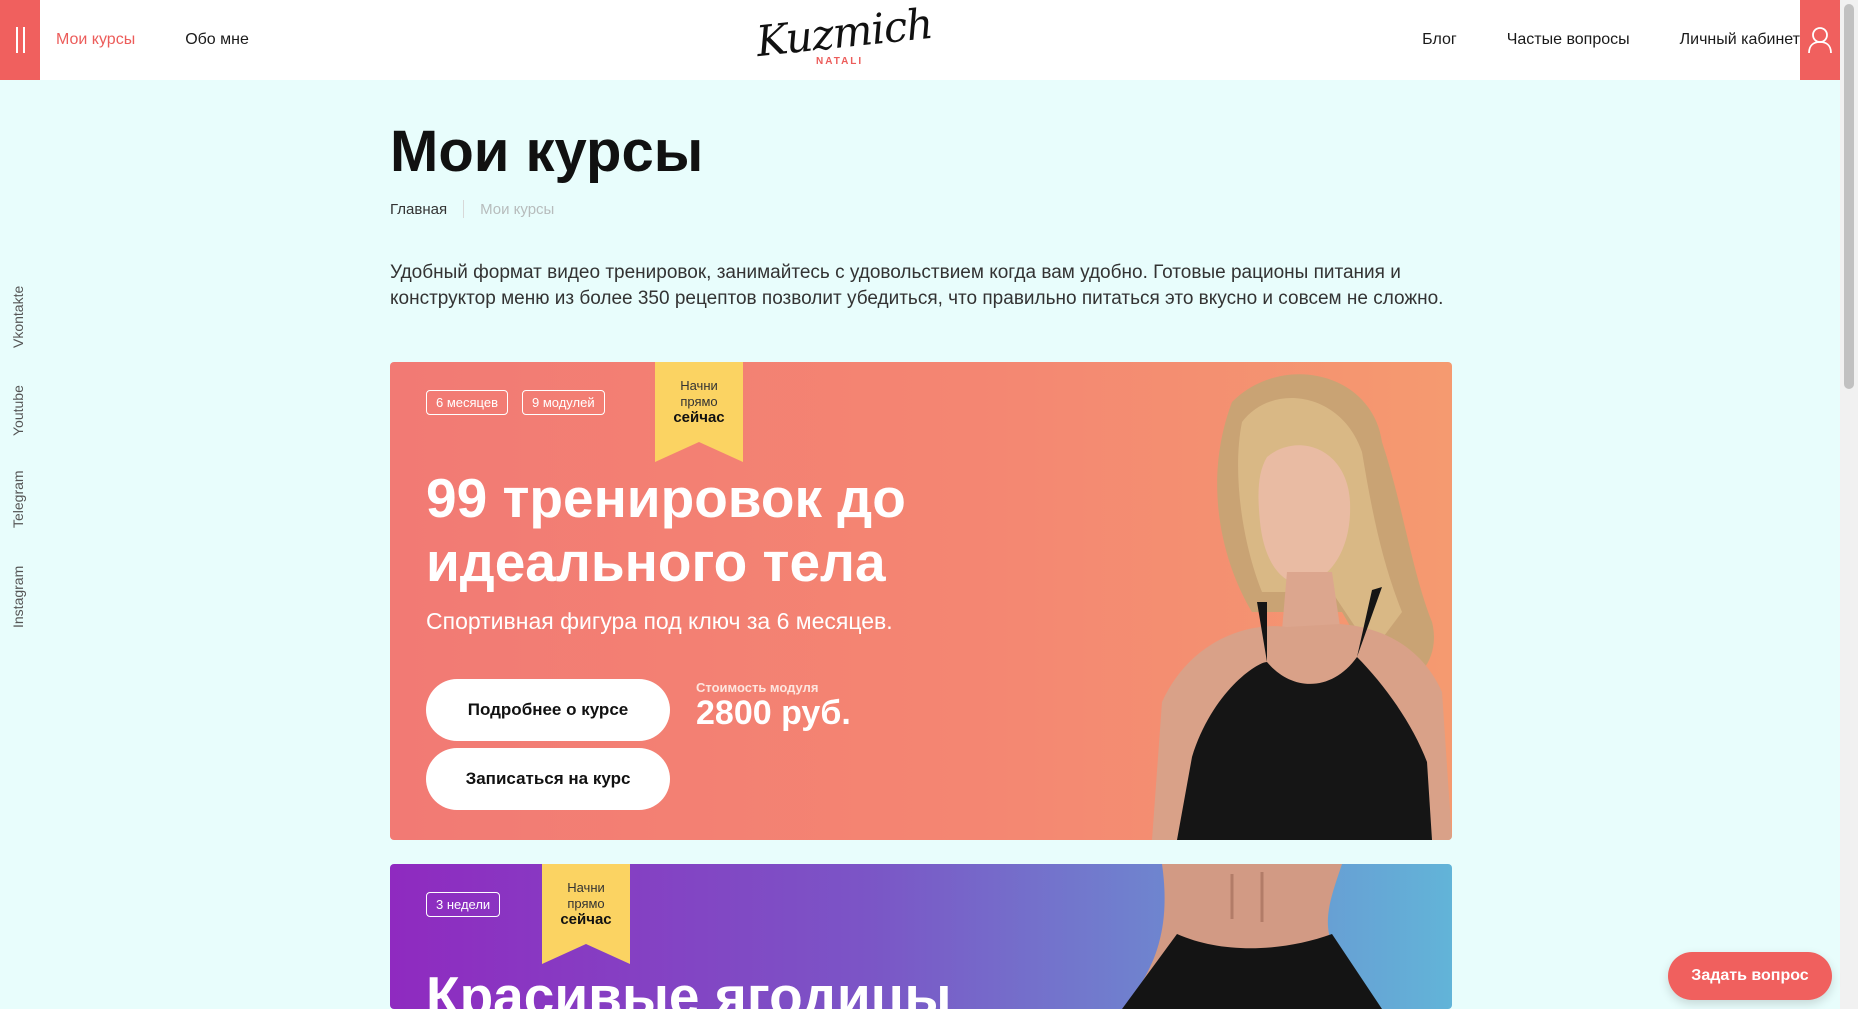 The image size is (1858, 1009). What do you see at coordinates (21, 450) in the screenshot?
I see `social-links: Vkontakte Youtube Telegram Instagram` at bounding box center [21, 450].